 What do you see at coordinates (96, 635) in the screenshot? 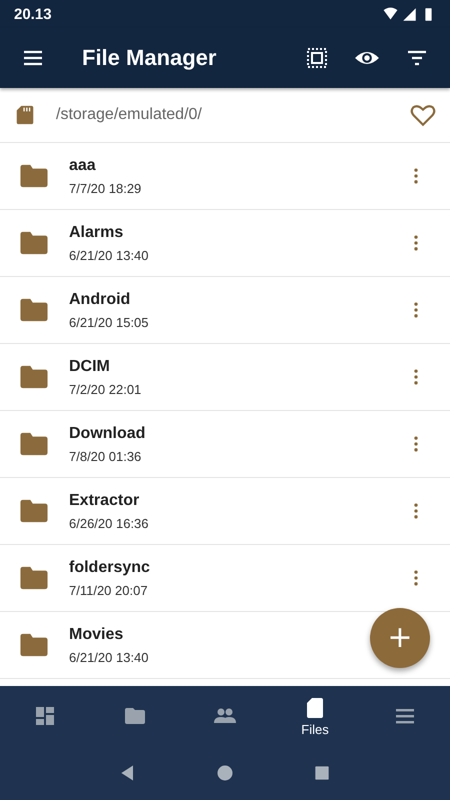
I see `folder-name: Movies` at bounding box center [96, 635].